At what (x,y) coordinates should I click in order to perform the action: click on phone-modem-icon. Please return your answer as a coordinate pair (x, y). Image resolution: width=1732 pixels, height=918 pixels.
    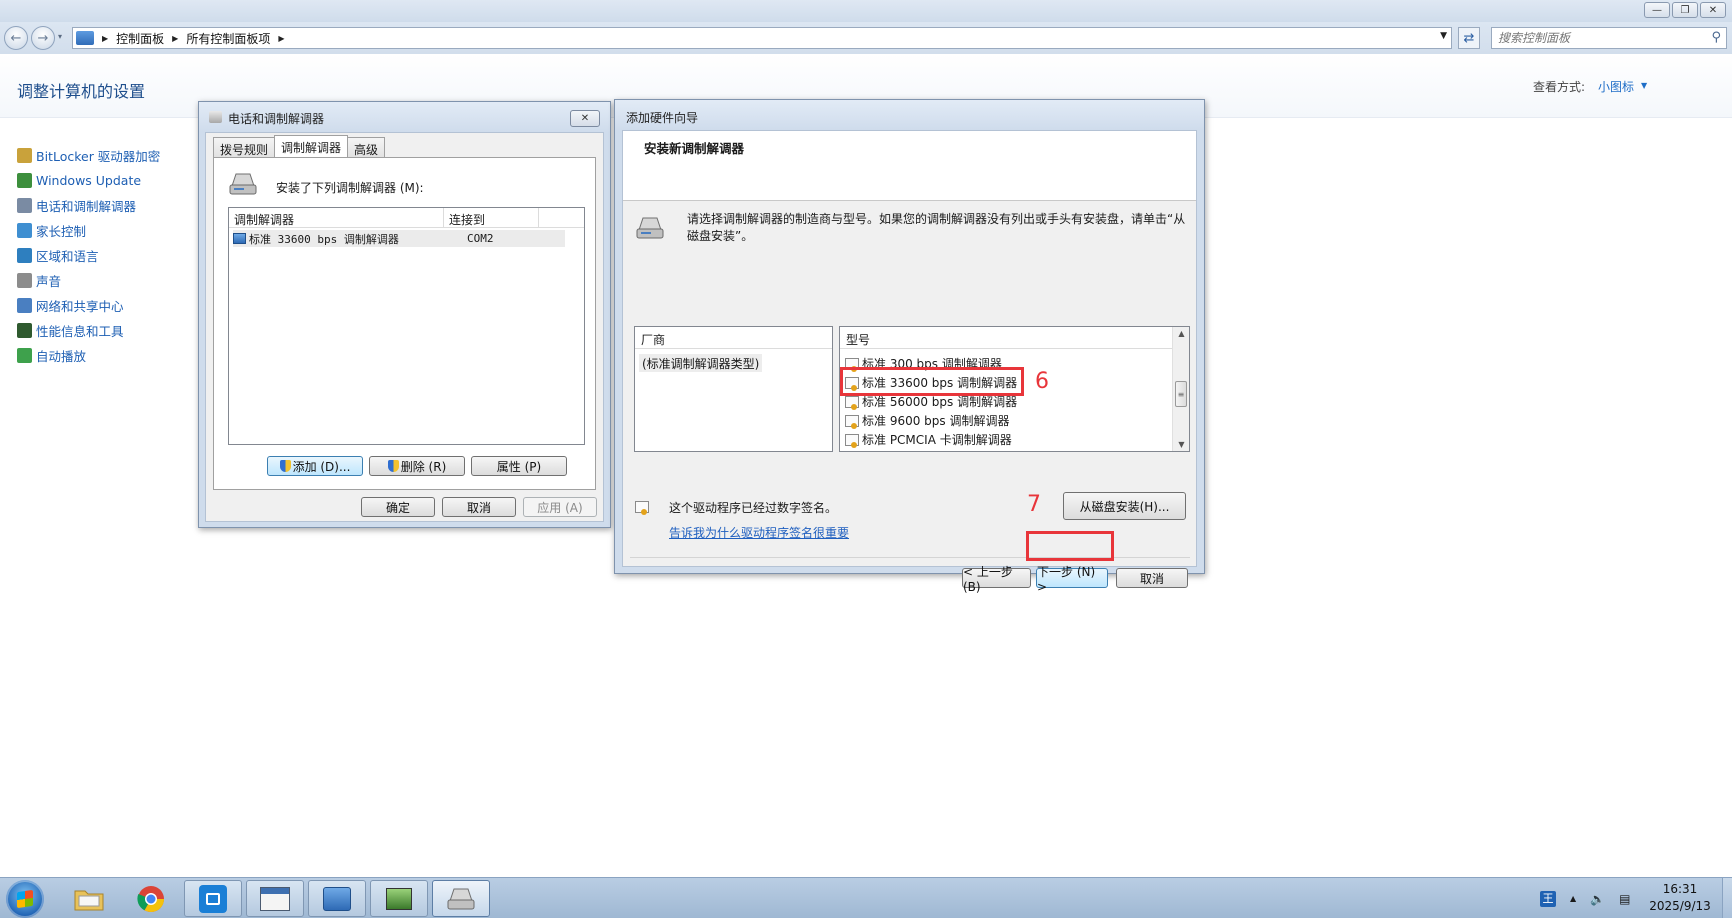
    Looking at the image, I should click on (461, 898).